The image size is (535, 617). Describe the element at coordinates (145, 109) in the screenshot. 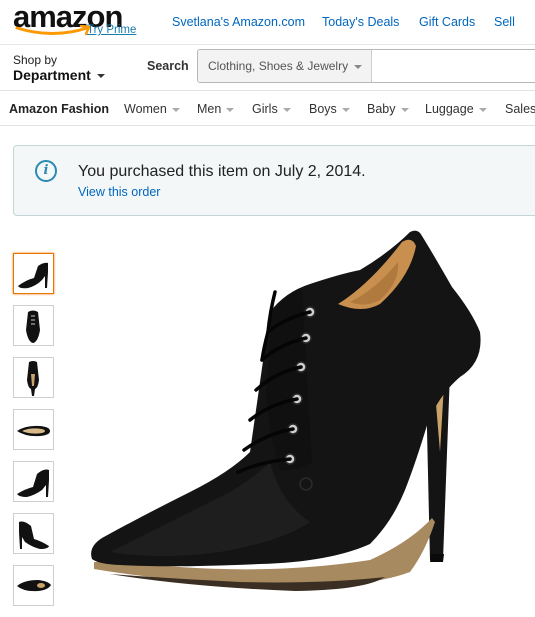

I see `nav-label: Women` at that location.